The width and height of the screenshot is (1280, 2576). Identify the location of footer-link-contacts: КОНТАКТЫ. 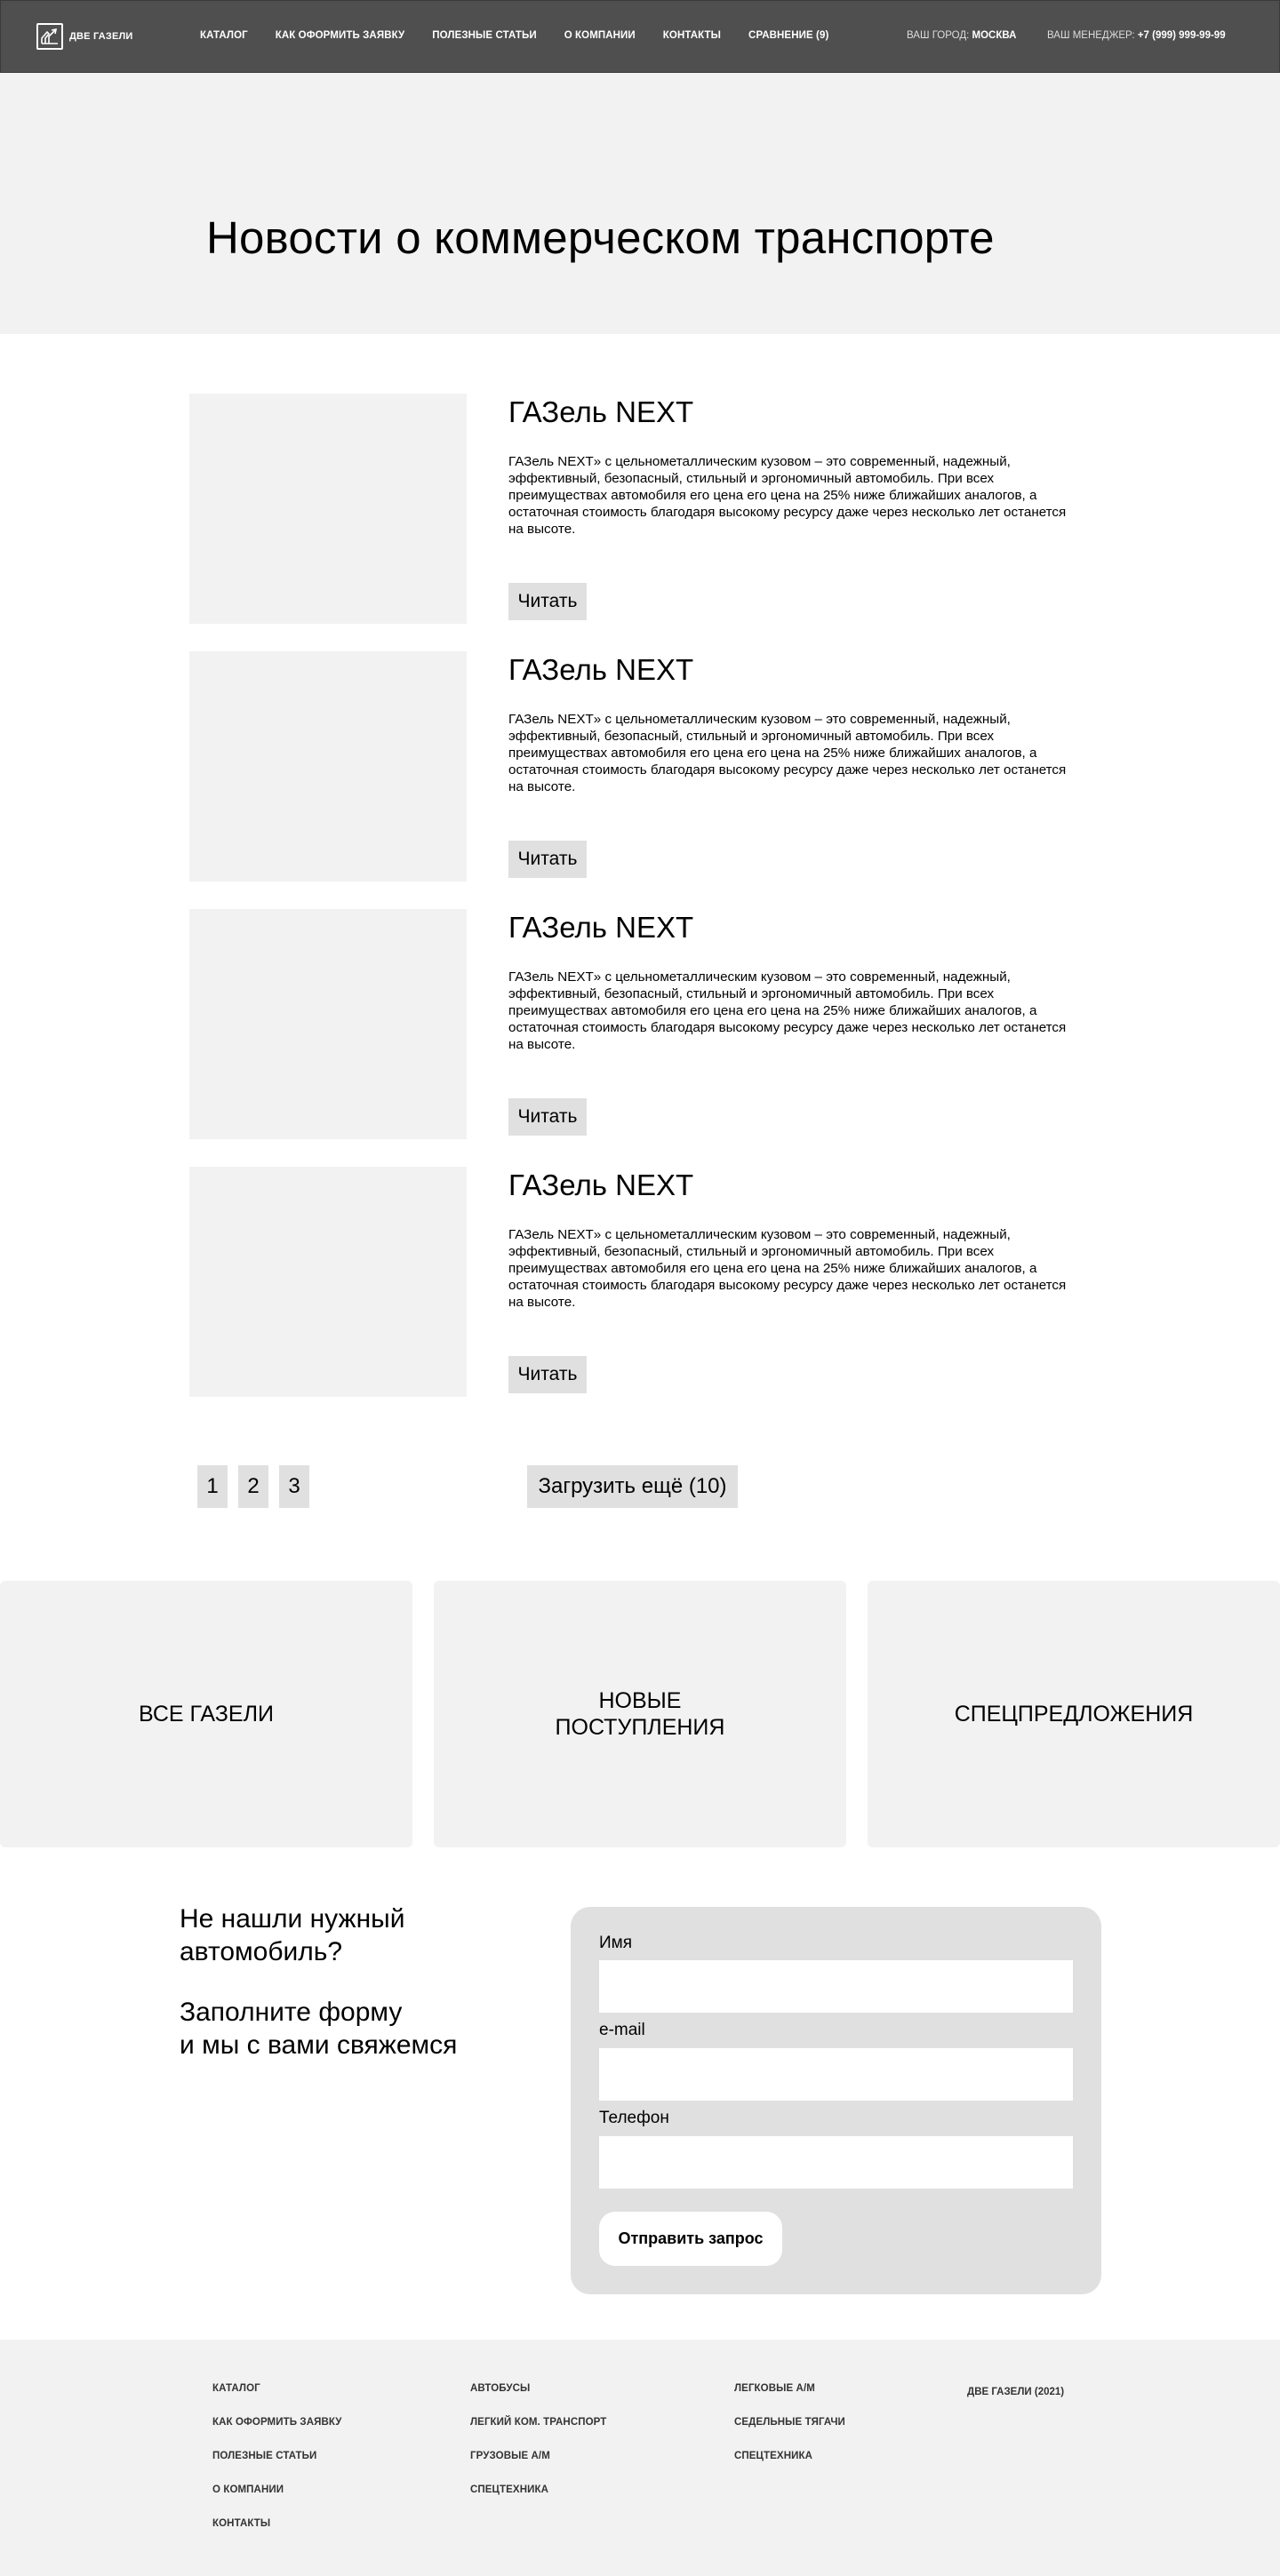
(277, 2535).